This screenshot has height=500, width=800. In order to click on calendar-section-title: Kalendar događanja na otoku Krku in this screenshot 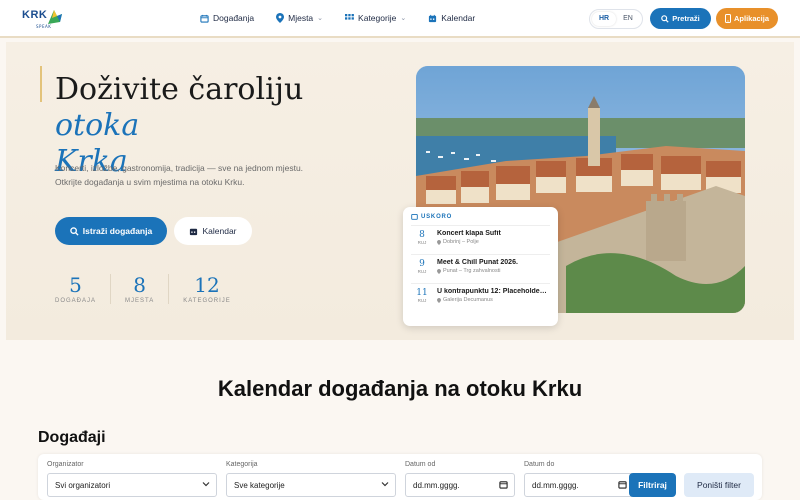, I will do `click(400, 388)`.